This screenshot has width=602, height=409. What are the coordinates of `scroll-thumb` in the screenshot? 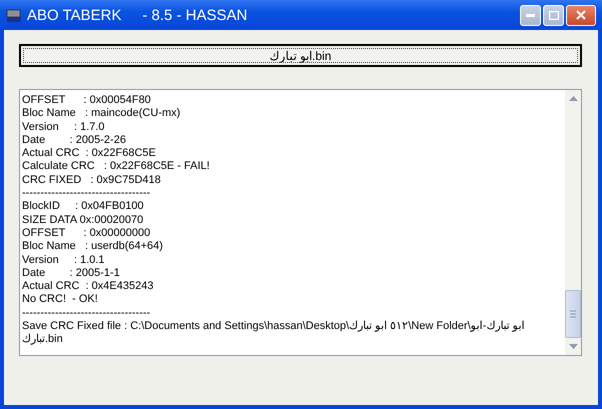 It's located at (573, 314).